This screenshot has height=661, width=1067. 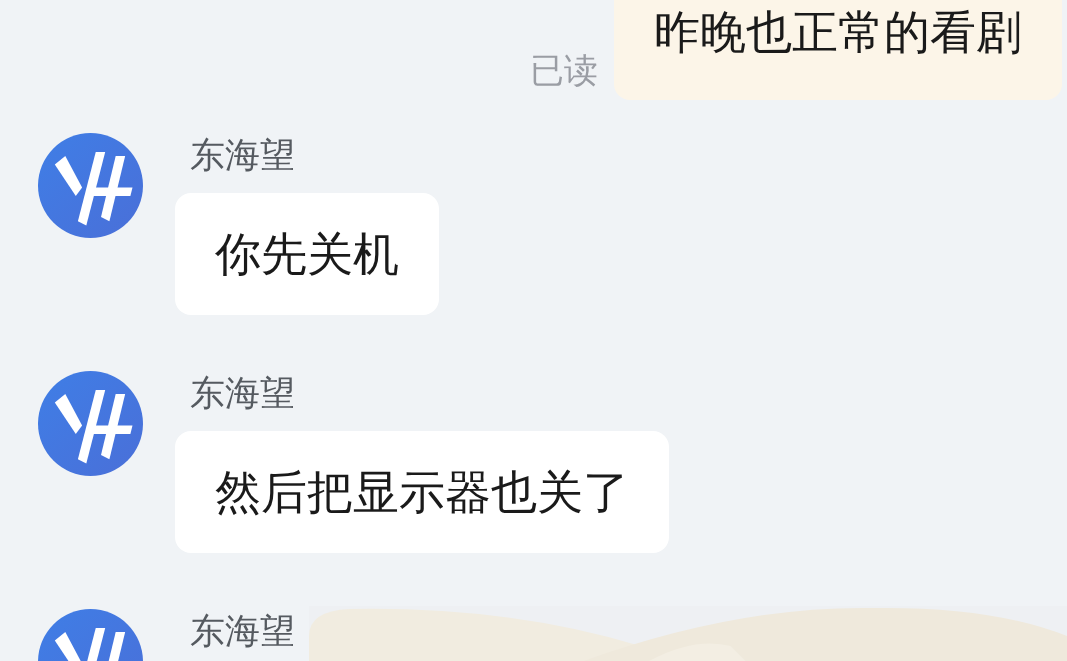 What do you see at coordinates (307, 254) in the screenshot?
I see `message-bubble: 你先关机` at bounding box center [307, 254].